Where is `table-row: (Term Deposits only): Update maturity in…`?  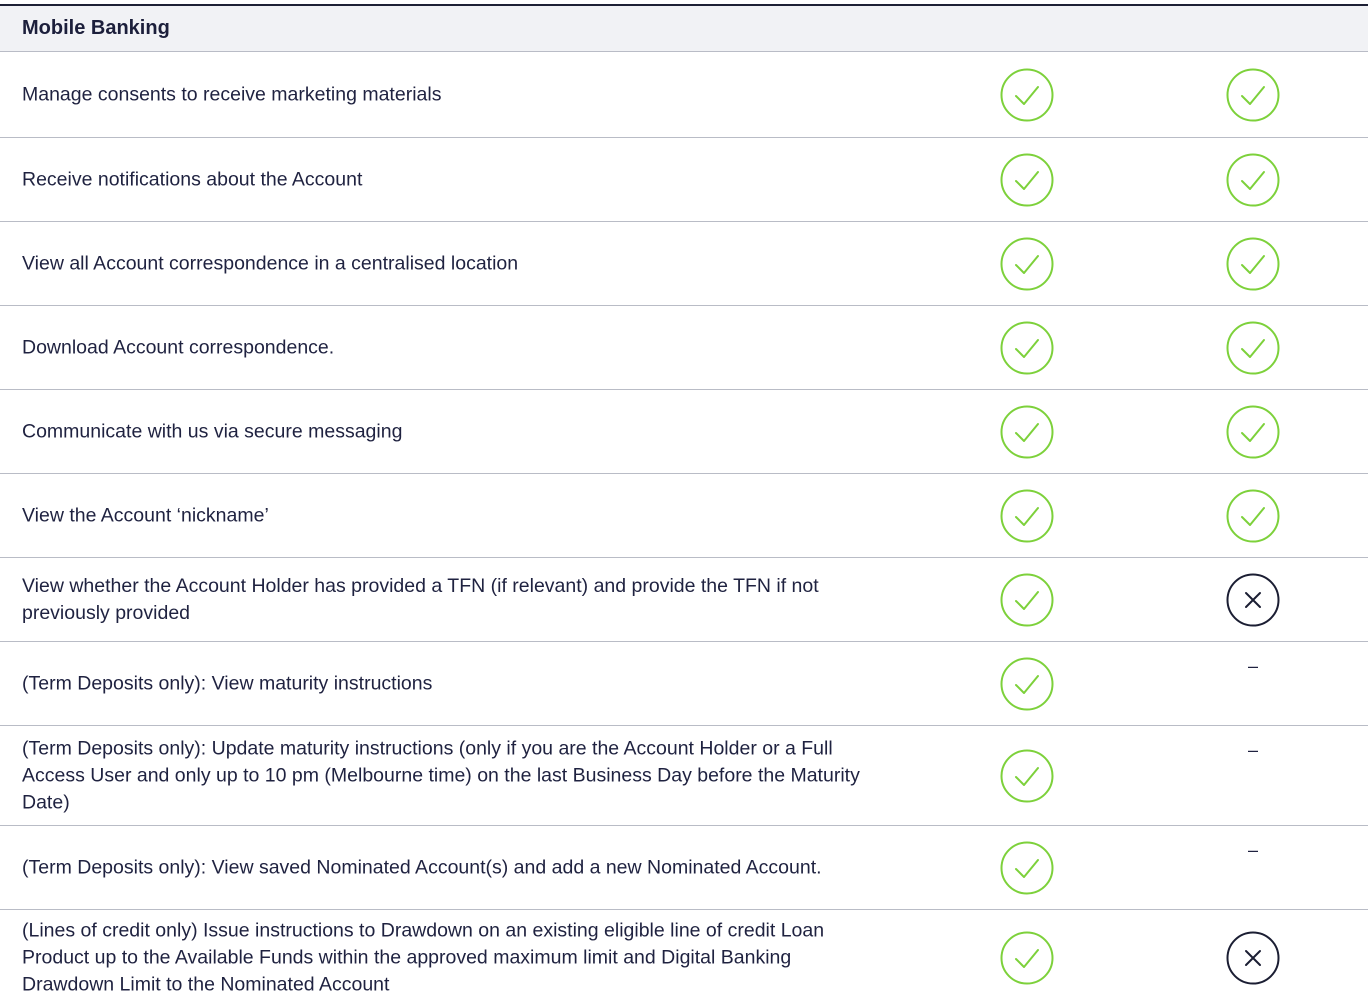
table-row: (Term Deposits only): Update maturity in… is located at coordinates (684, 776).